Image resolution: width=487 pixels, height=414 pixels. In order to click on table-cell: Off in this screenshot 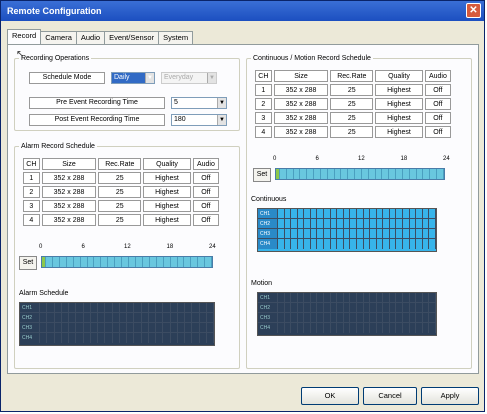, I will do `click(437, 90)`.